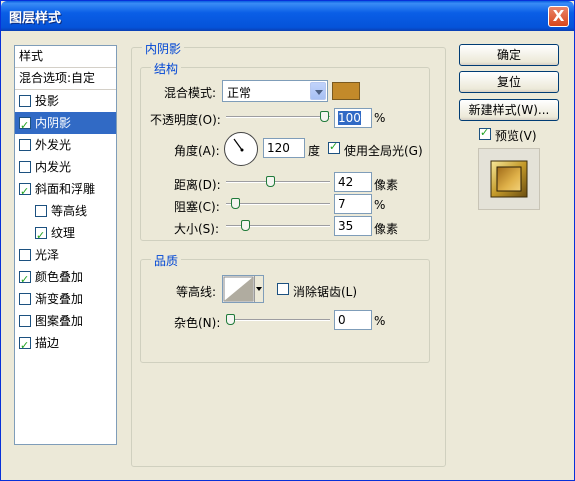  I want to click on style-item-drop-shadow: 投影, so click(65, 101).